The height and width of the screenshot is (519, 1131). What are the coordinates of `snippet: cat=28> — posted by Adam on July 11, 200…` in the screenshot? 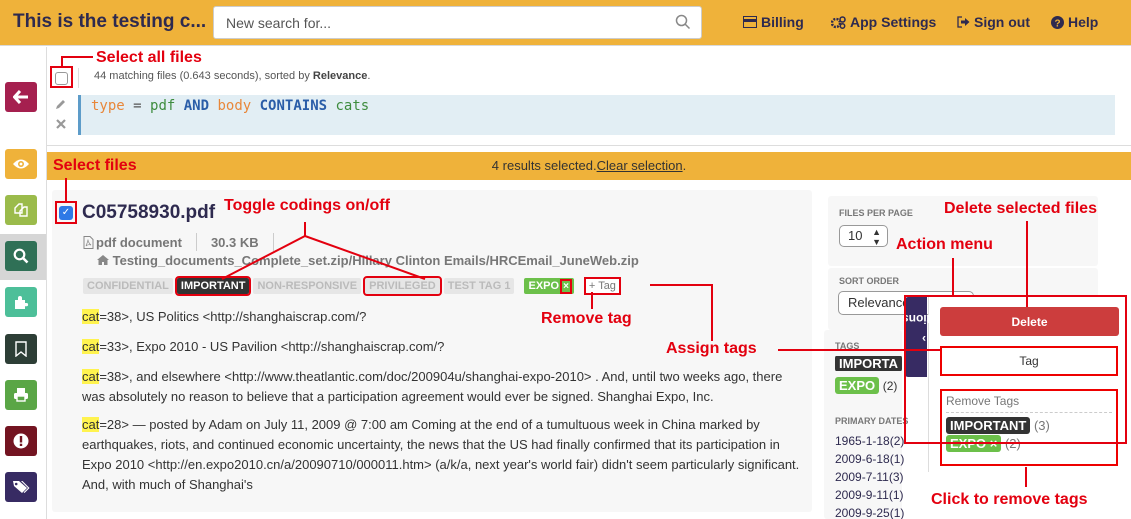 It's located at (442, 455).